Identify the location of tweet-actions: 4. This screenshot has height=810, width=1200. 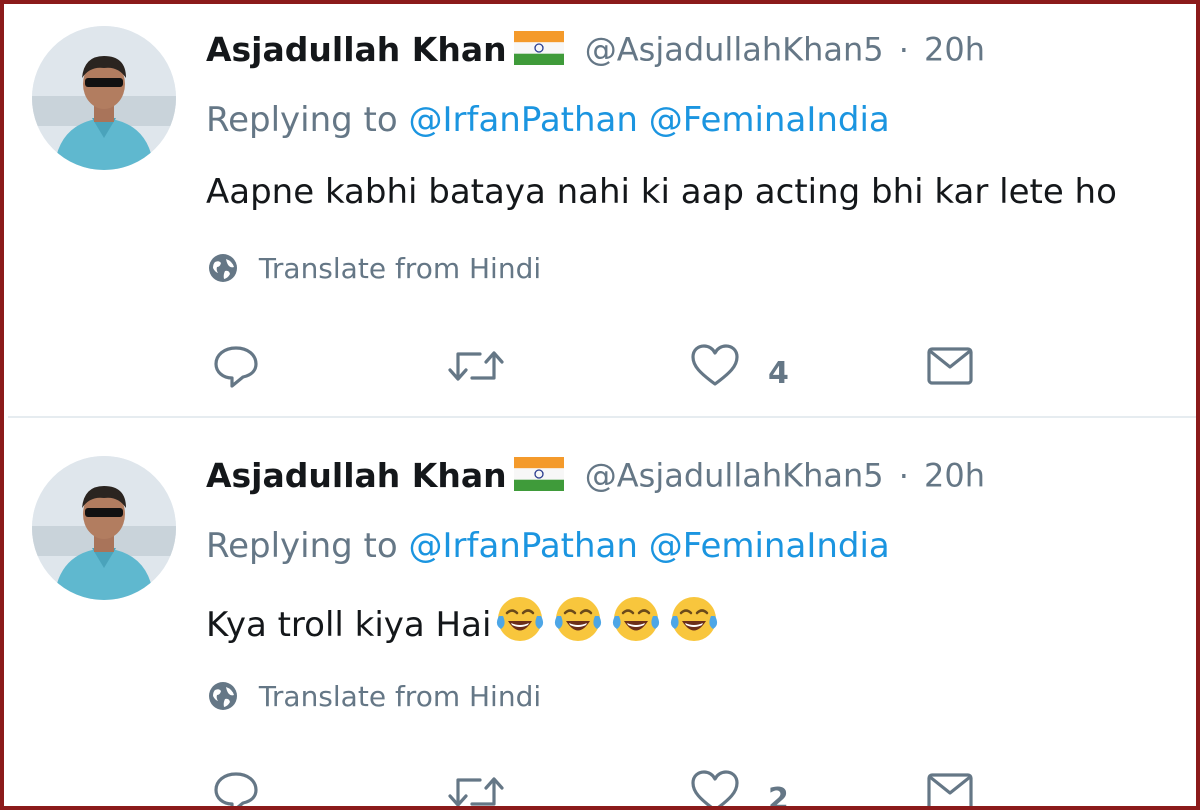
(602, 370).